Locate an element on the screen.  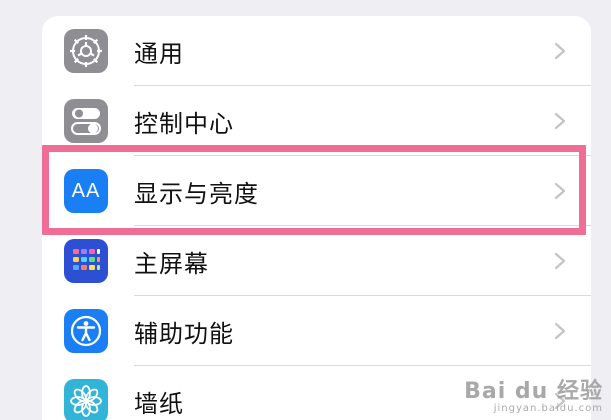
baidu-watermark: Bai du 经验 jingyan.baidu.com is located at coordinates (533, 393).